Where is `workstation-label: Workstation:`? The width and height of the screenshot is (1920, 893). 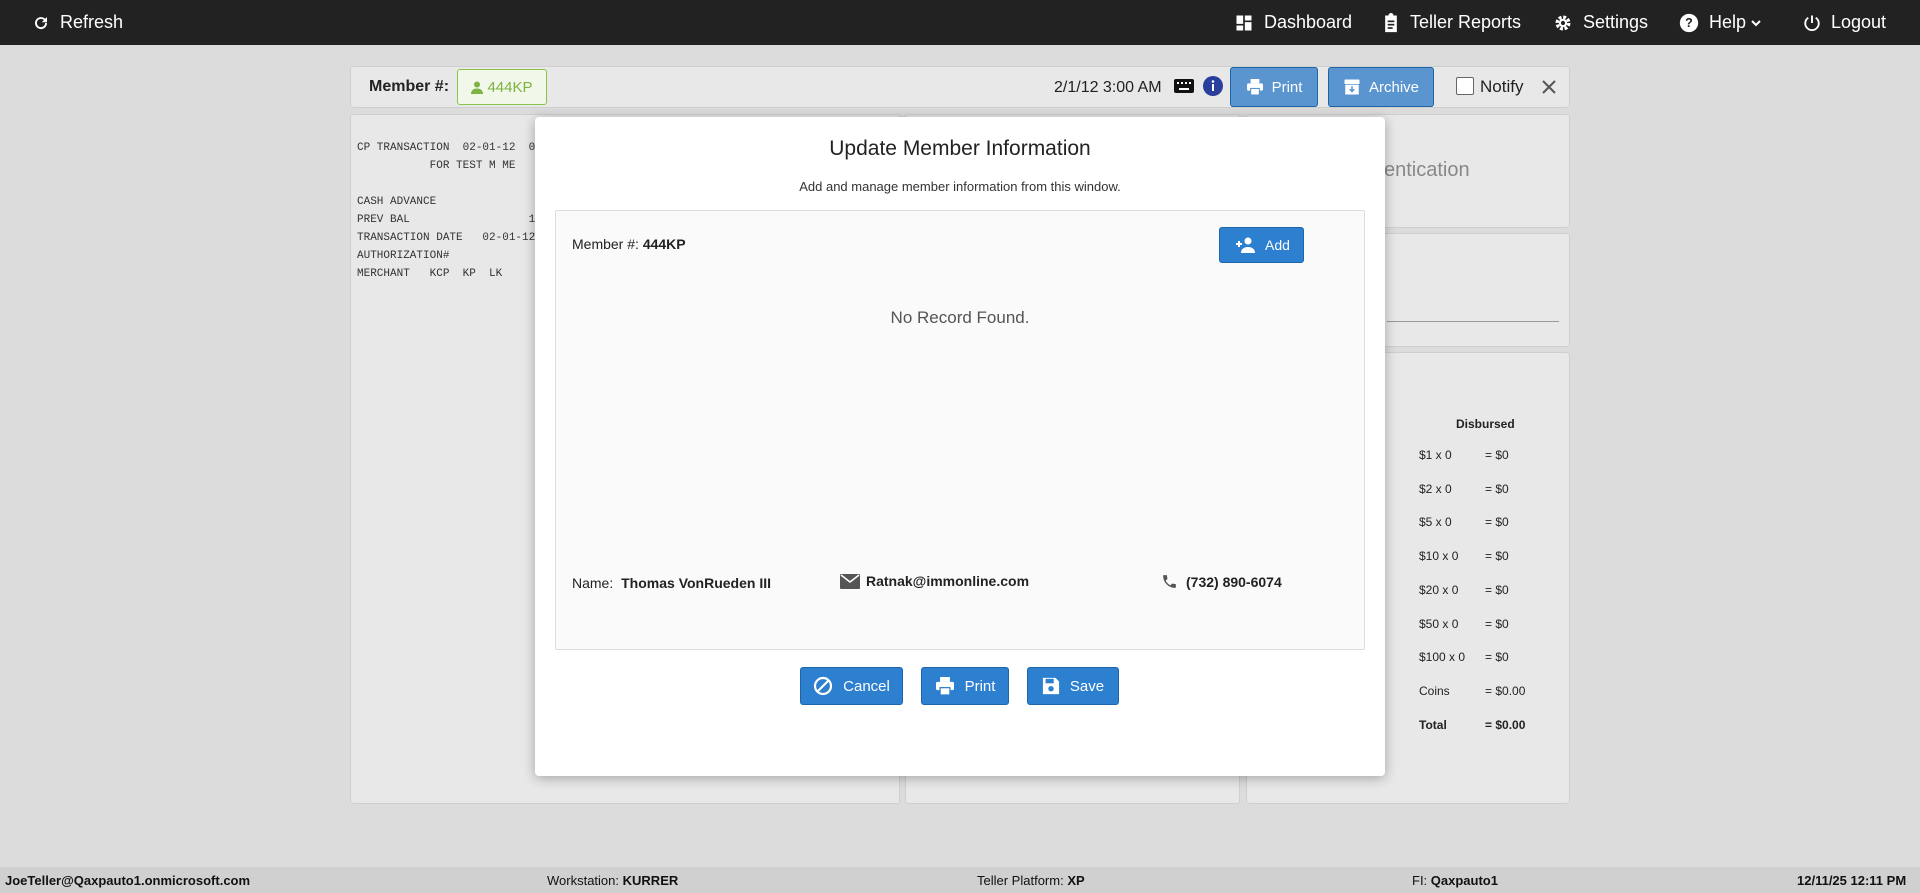 workstation-label: Workstation: is located at coordinates (583, 880).